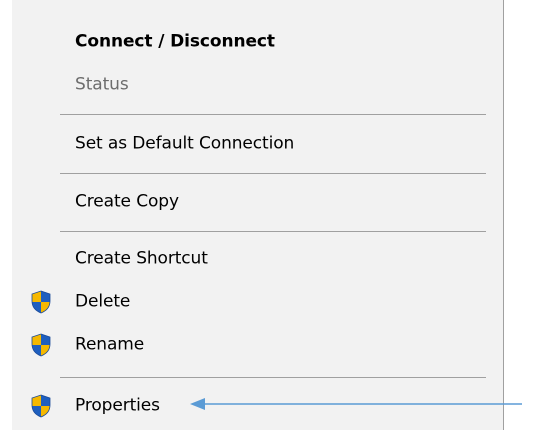 The height and width of the screenshot is (430, 534). What do you see at coordinates (103, 301) in the screenshot?
I see `menu-item-label: Delete` at bounding box center [103, 301].